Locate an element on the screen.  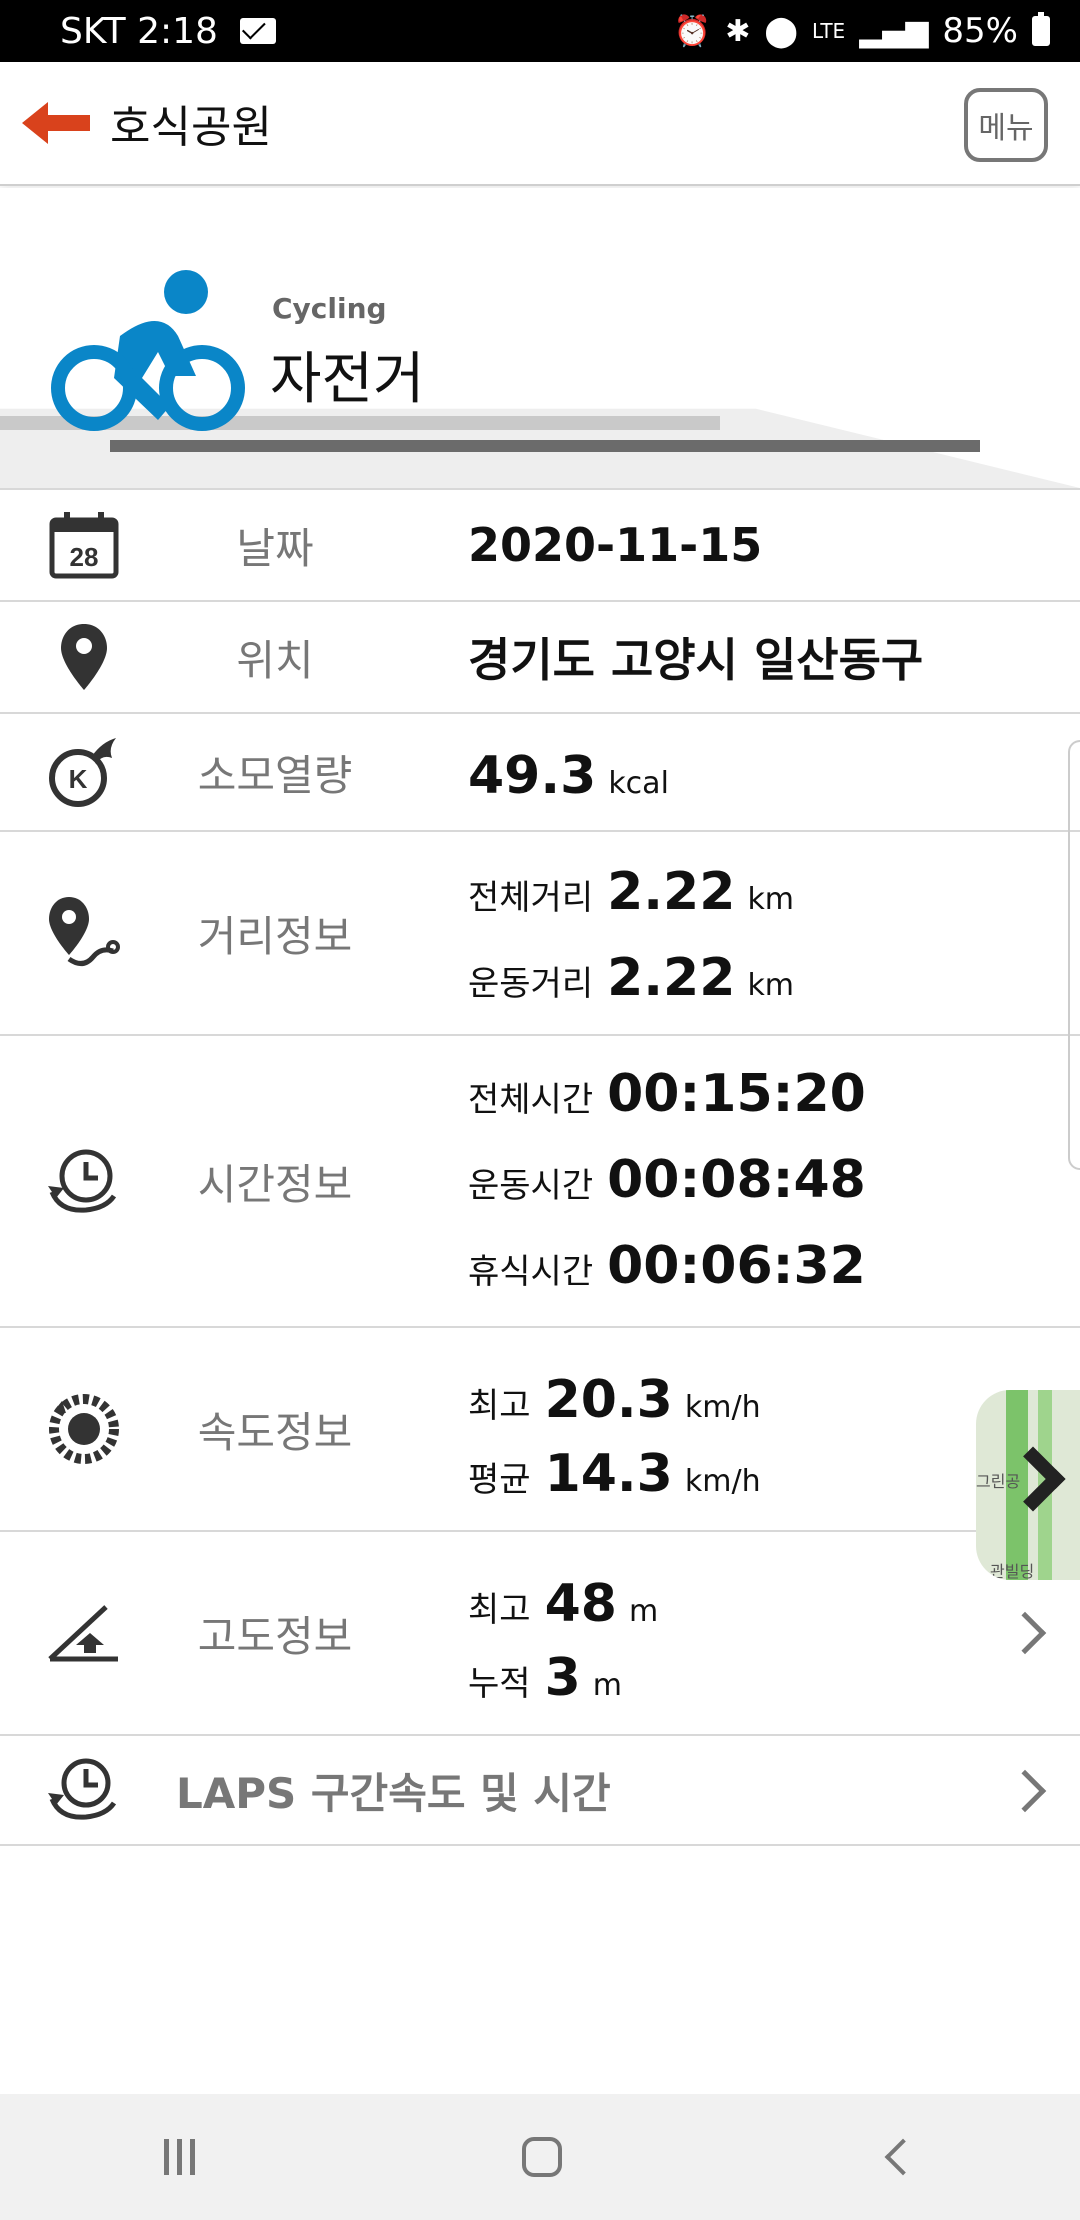
speed-max-value: 20.3 is located at coordinates (608, 1400).